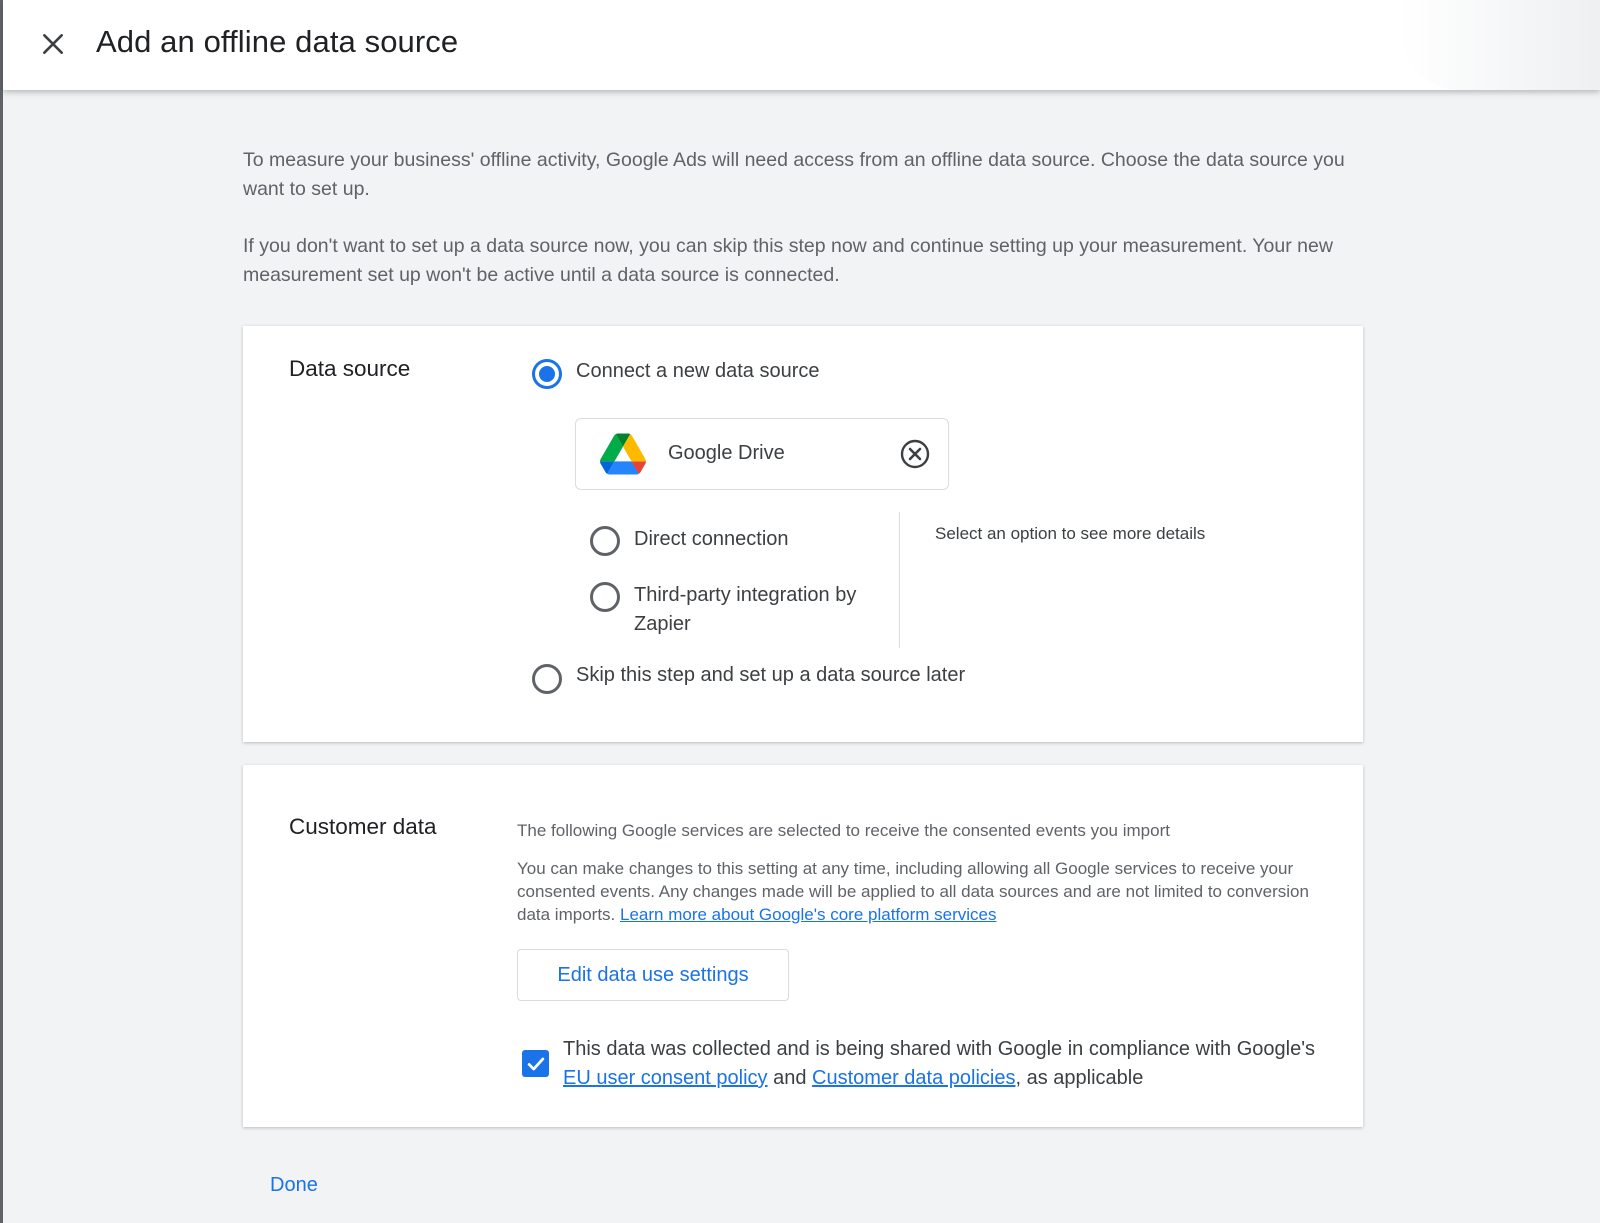 The image size is (1600, 1223). What do you see at coordinates (790, 1078) in the screenshot?
I see `consent-text-part-2: and` at bounding box center [790, 1078].